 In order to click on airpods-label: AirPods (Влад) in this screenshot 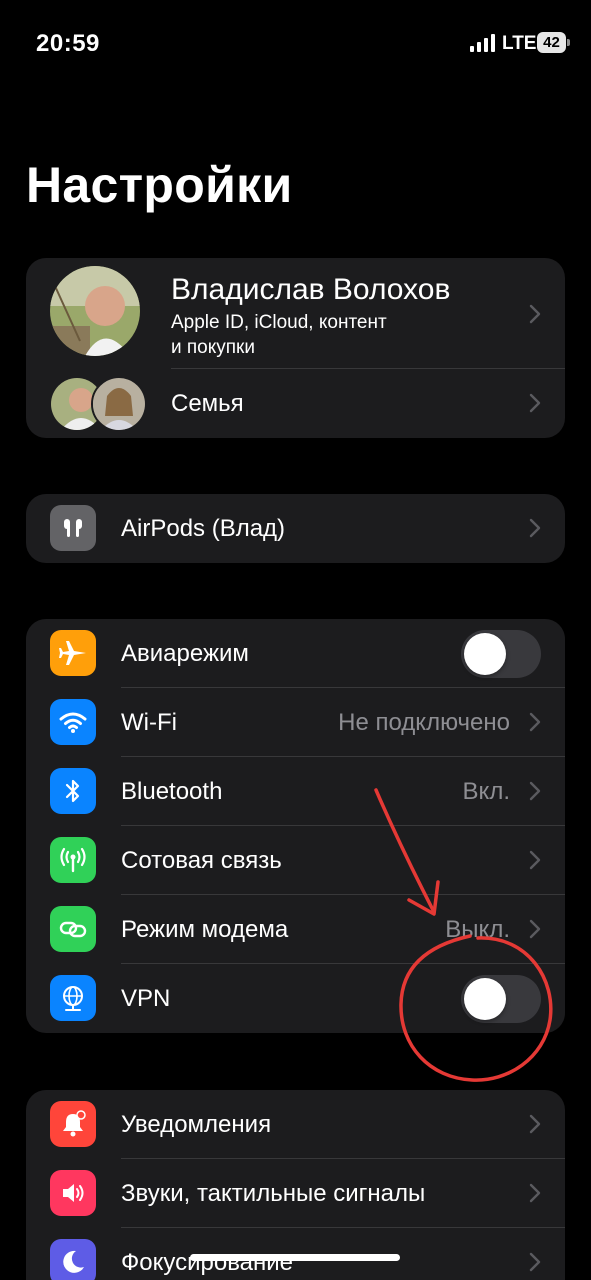, I will do `click(203, 528)`.